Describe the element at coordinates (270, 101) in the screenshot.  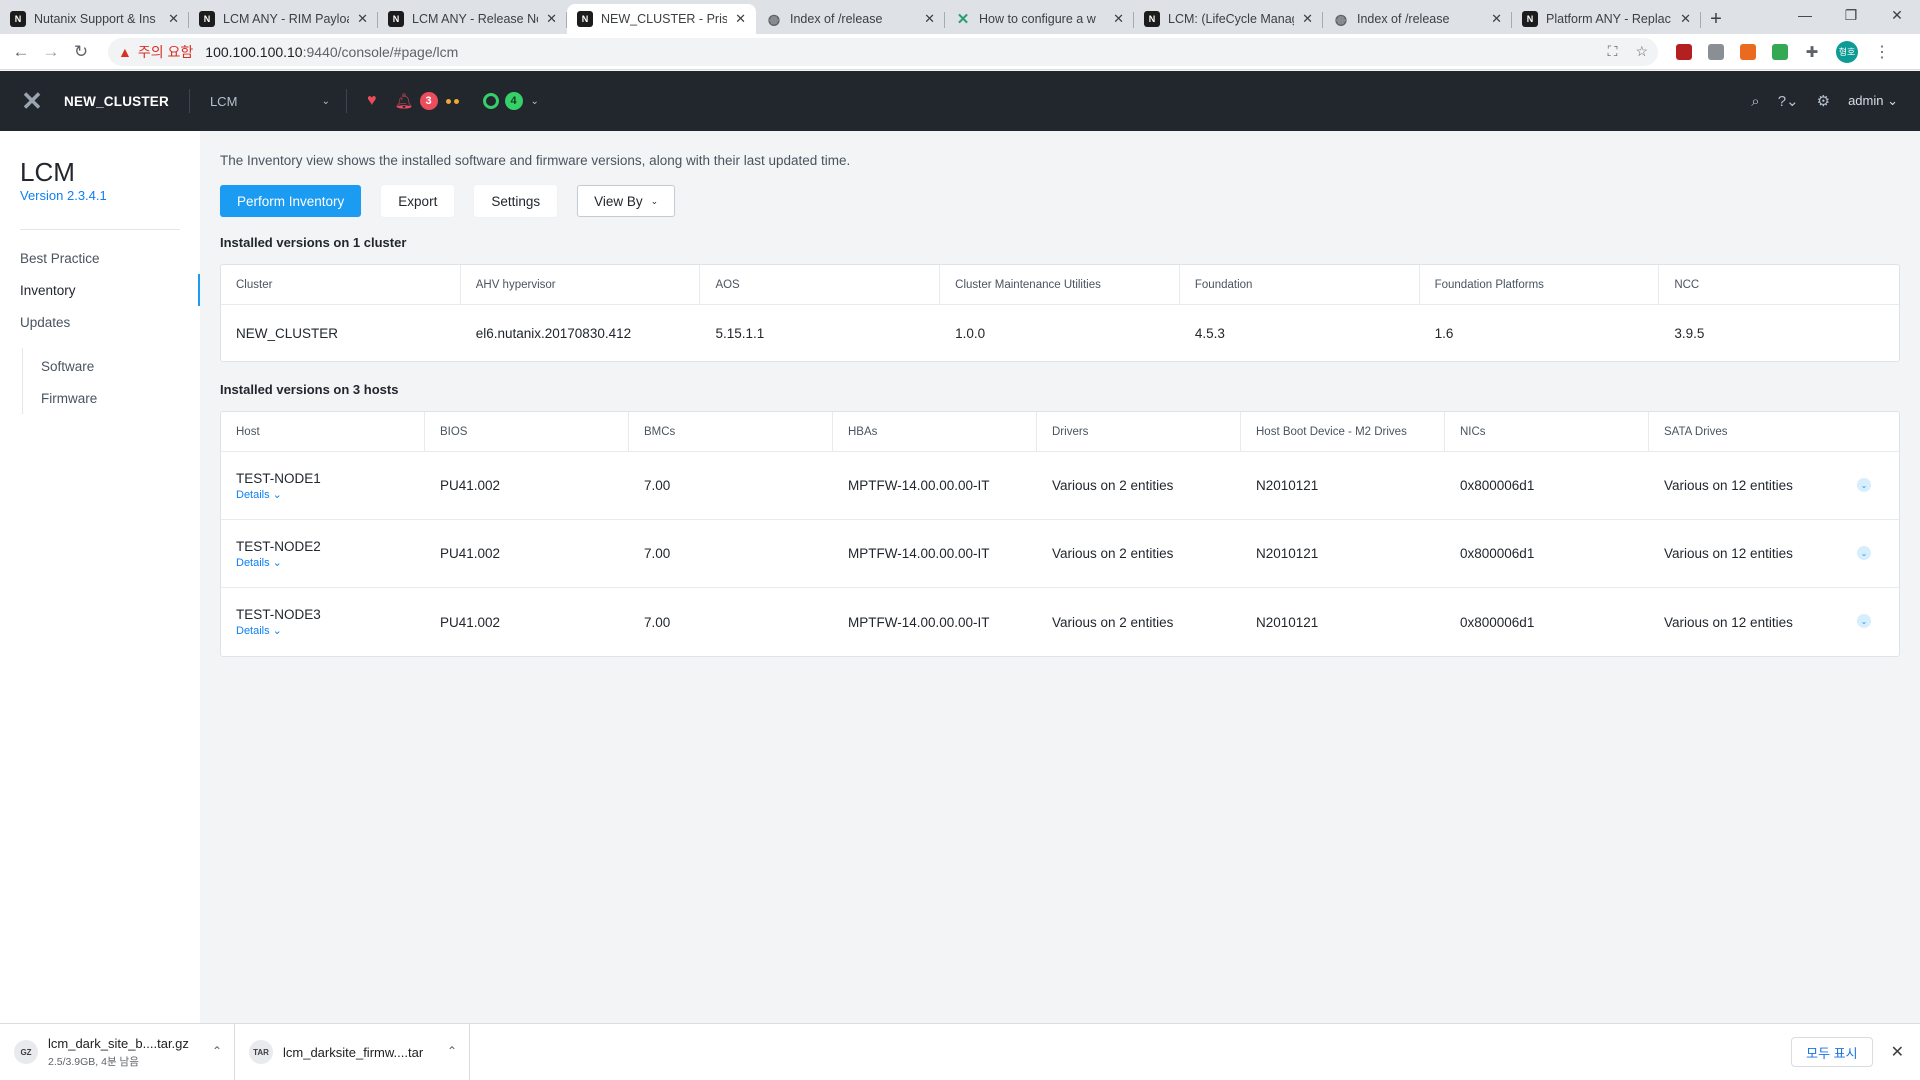
I see `page-selector: LCM ⌄` at that location.